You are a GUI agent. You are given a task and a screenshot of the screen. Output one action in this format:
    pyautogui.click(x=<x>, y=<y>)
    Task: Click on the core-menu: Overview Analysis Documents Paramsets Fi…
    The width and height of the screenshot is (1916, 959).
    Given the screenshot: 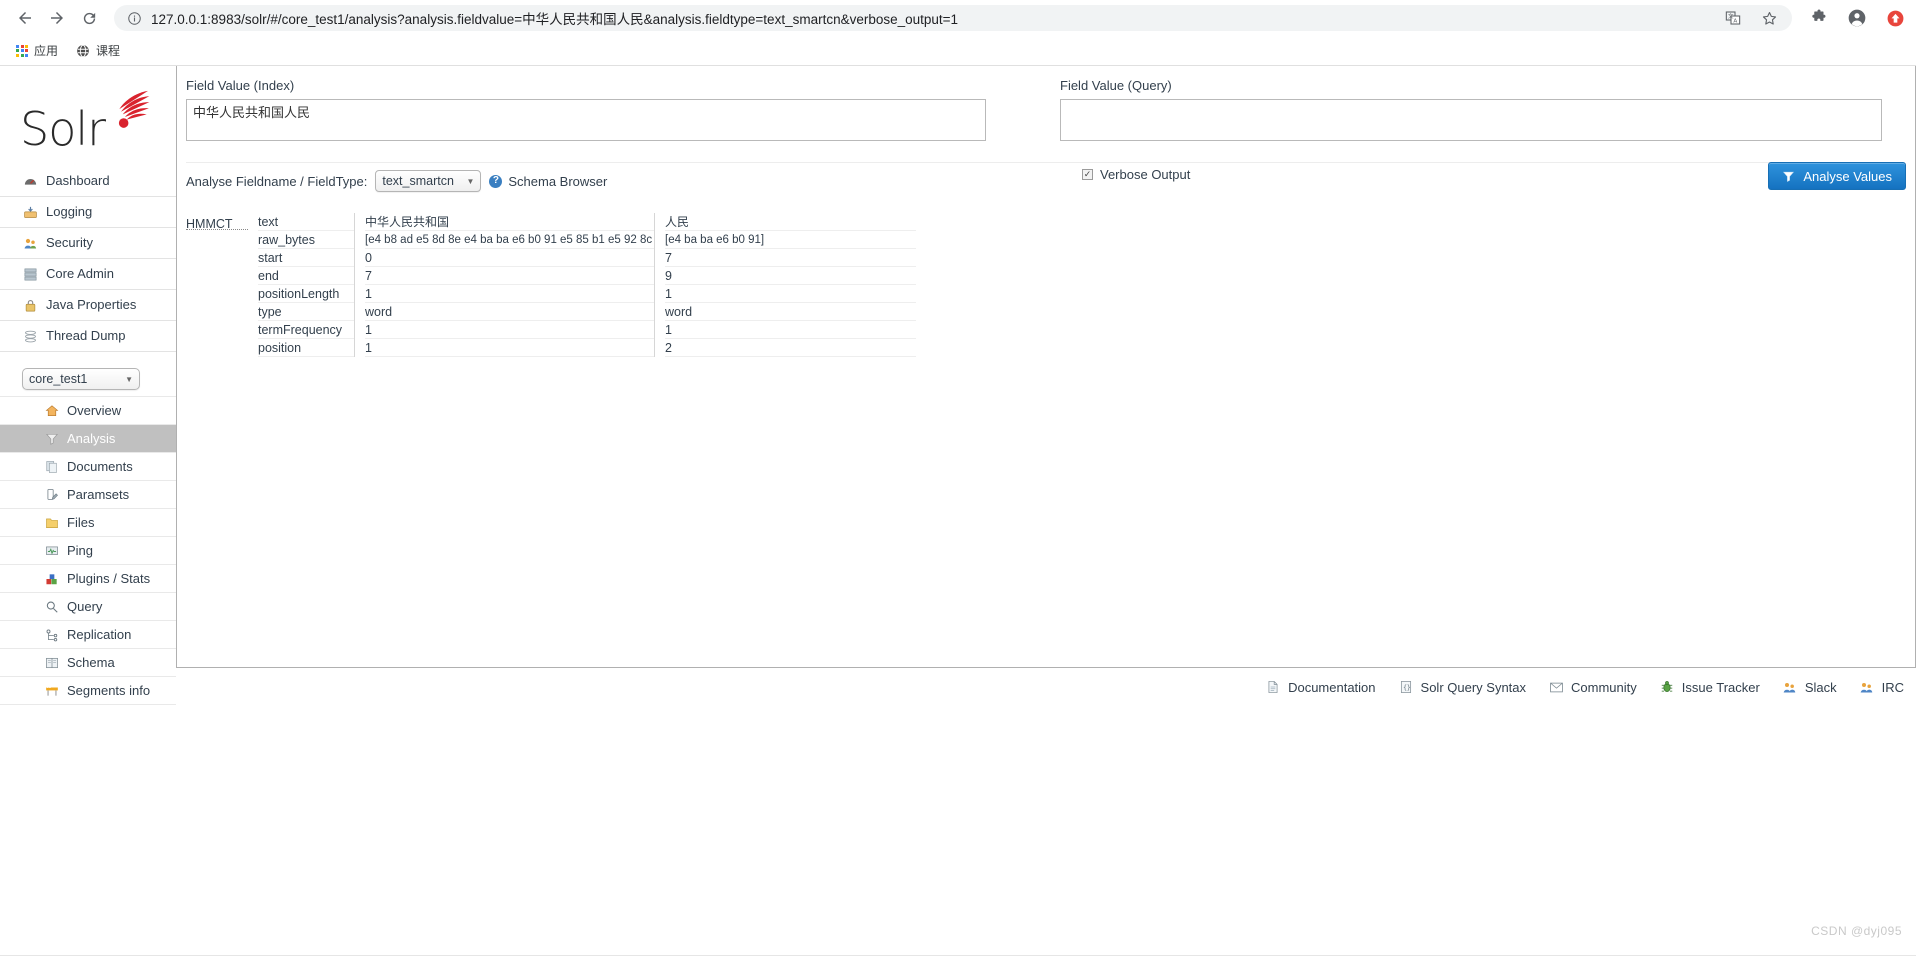 What is the action you would take?
    pyautogui.click(x=88, y=550)
    